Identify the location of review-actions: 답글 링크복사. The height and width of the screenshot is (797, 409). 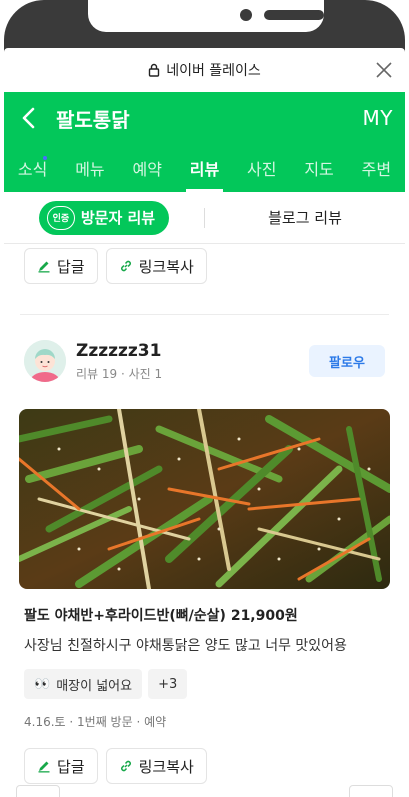
(204, 766).